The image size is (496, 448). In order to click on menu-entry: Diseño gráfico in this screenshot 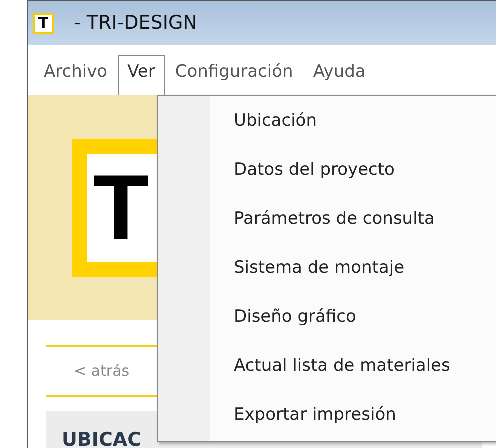, I will do `click(257, 318)`.